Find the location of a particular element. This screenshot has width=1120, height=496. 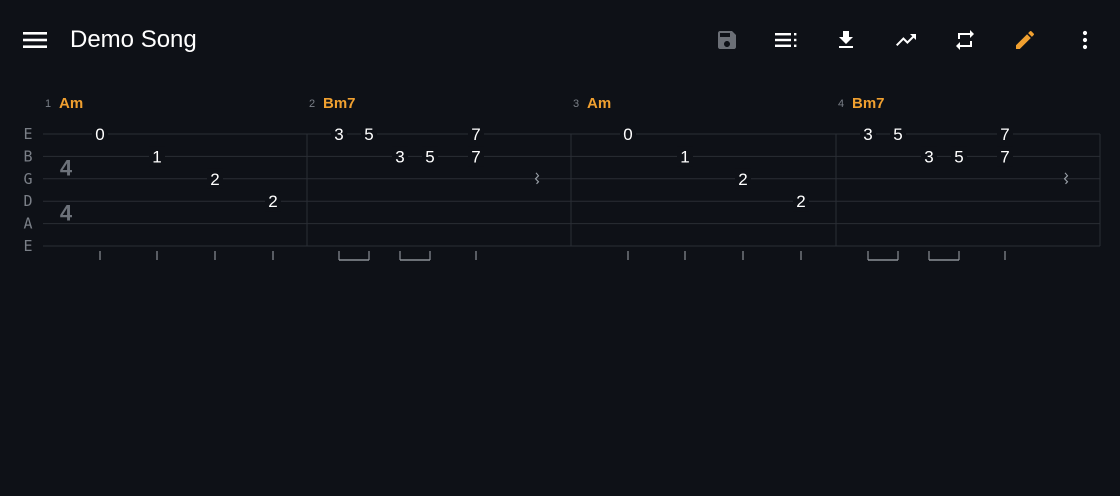

more-vert-icon is located at coordinates (1085, 40).